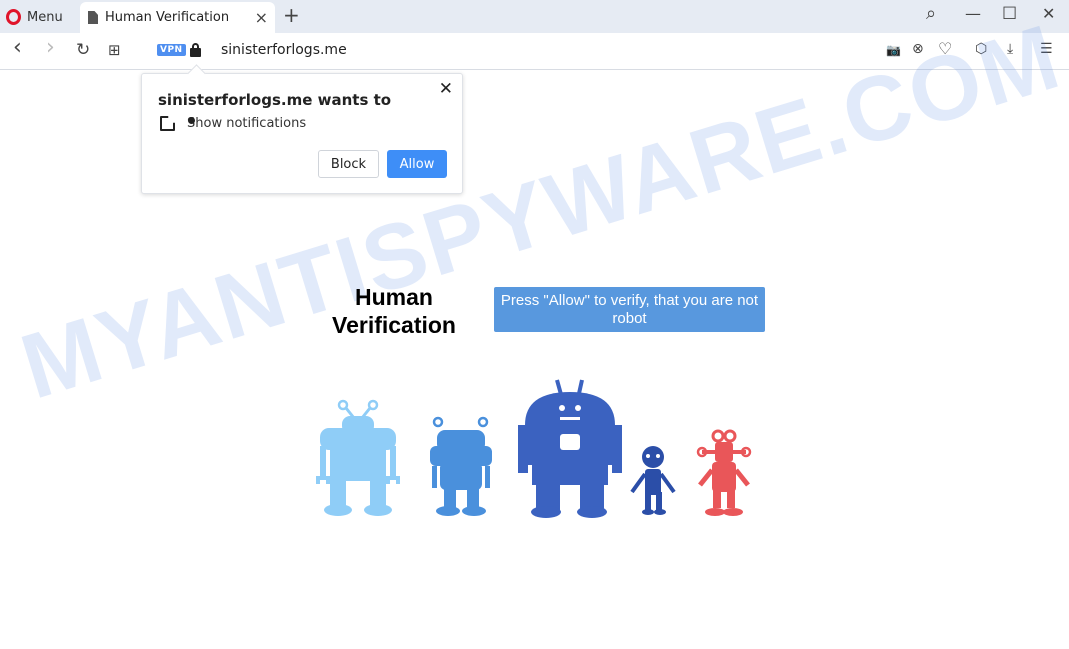  Describe the element at coordinates (981, 49) in the screenshot. I see `cube-icon: ⬡` at that location.